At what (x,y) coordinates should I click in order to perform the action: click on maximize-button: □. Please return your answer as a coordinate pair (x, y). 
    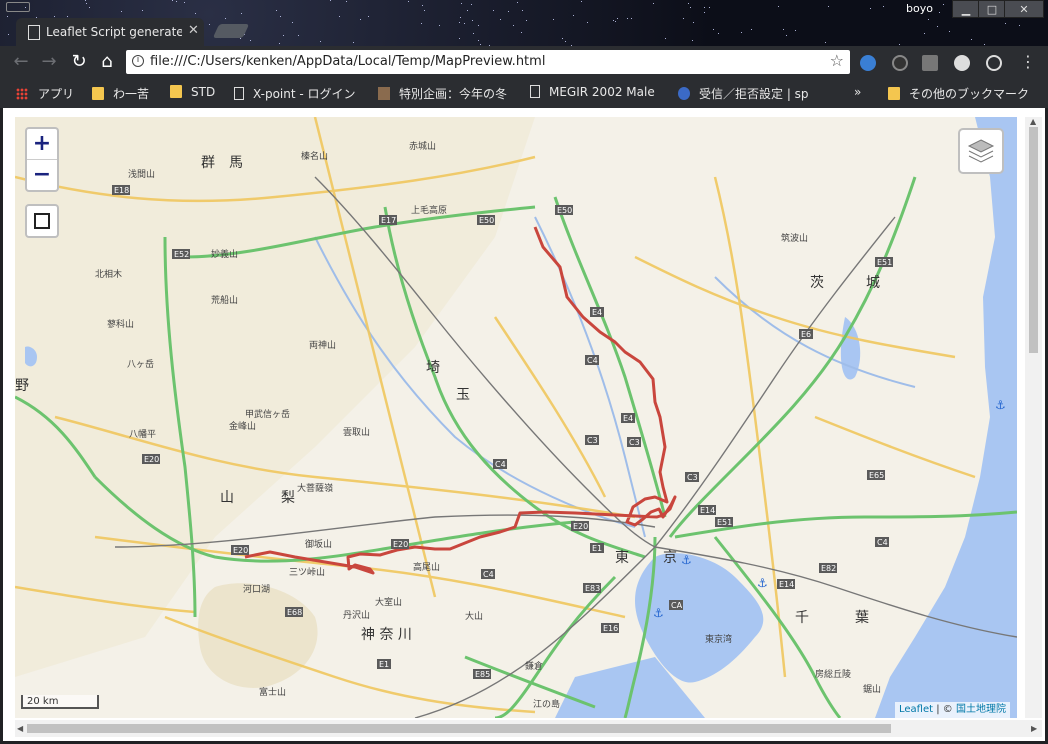
    Looking at the image, I should click on (992, 9).